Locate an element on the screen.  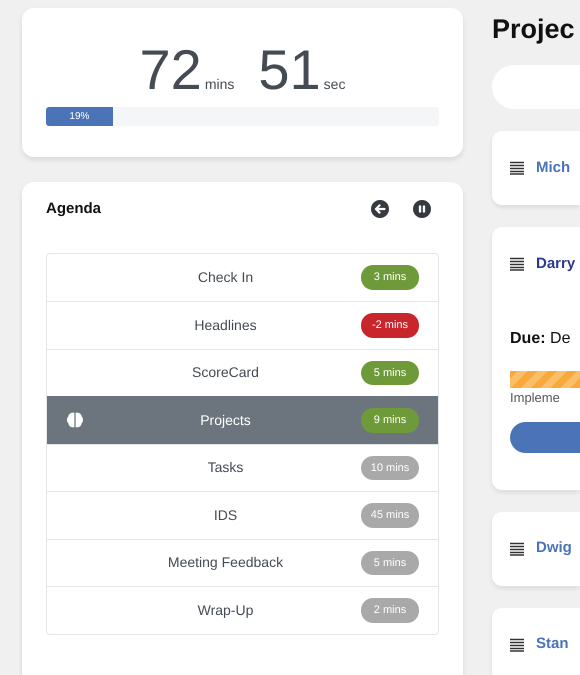
project-owner: Stan is located at coordinates (552, 644).